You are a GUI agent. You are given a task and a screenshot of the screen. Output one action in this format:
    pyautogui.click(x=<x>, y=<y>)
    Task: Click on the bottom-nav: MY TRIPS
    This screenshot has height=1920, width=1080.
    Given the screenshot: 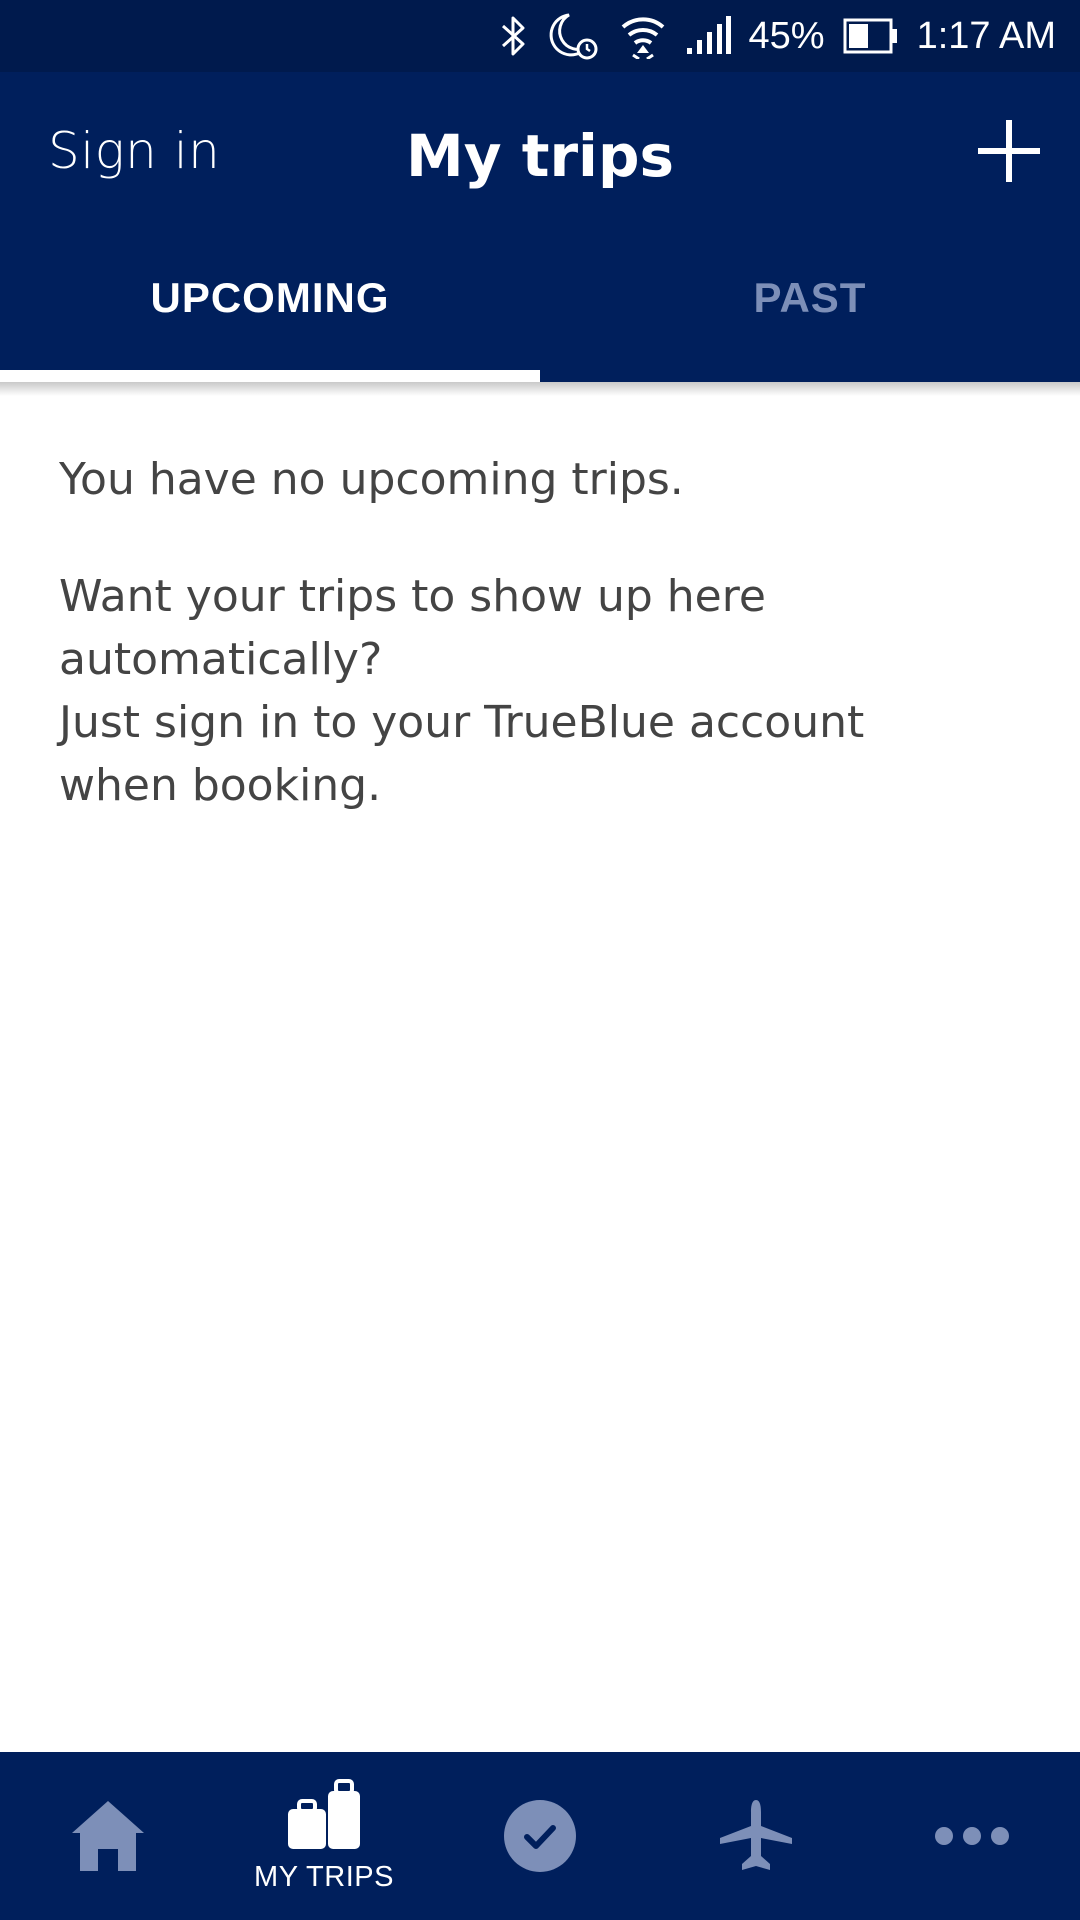 What is the action you would take?
    pyautogui.click(x=540, y=1836)
    